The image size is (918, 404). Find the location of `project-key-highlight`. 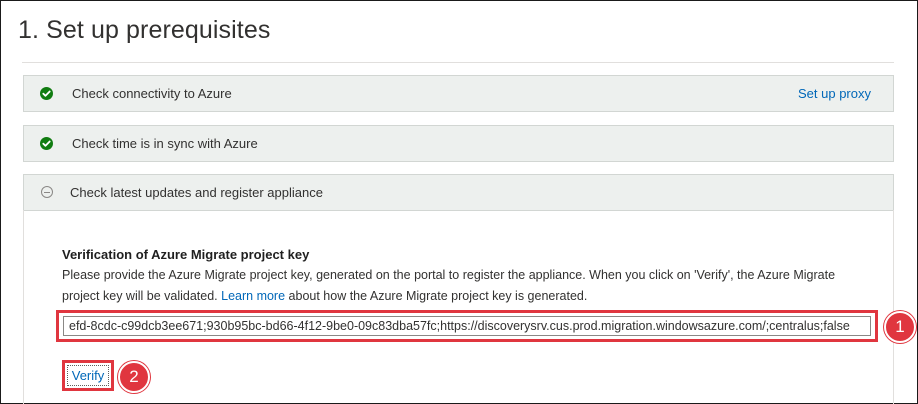

project-key-highlight is located at coordinates (467, 326).